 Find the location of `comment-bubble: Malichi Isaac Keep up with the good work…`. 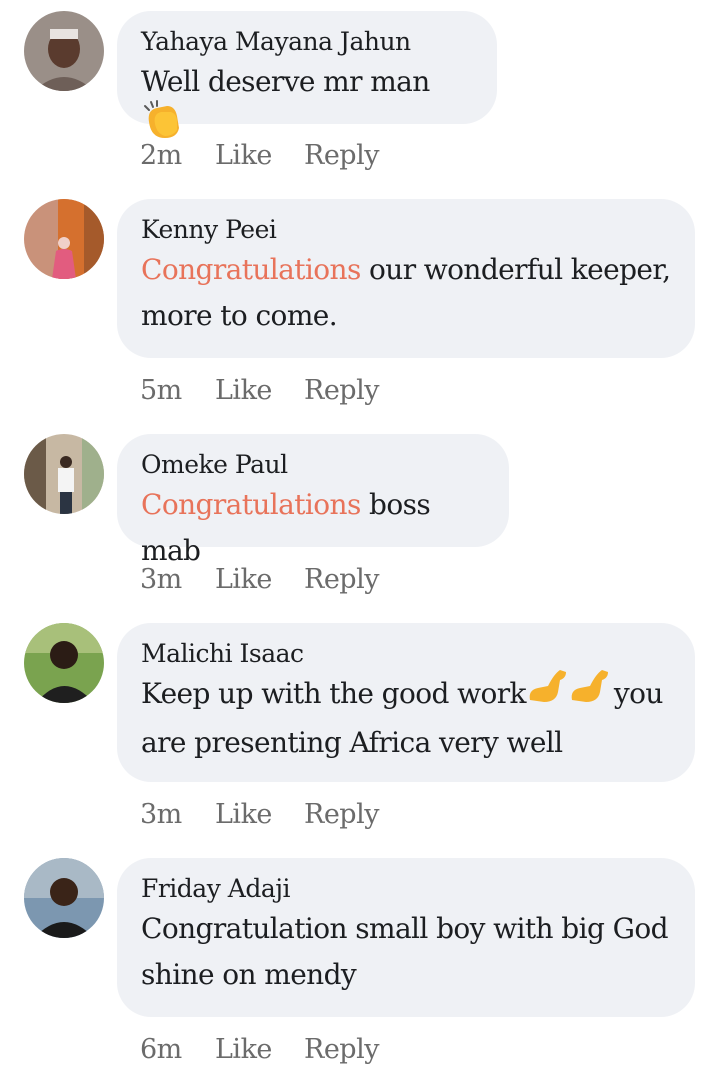

comment-bubble: Malichi Isaac Keep up with the good work… is located at coordinates (406, 702).